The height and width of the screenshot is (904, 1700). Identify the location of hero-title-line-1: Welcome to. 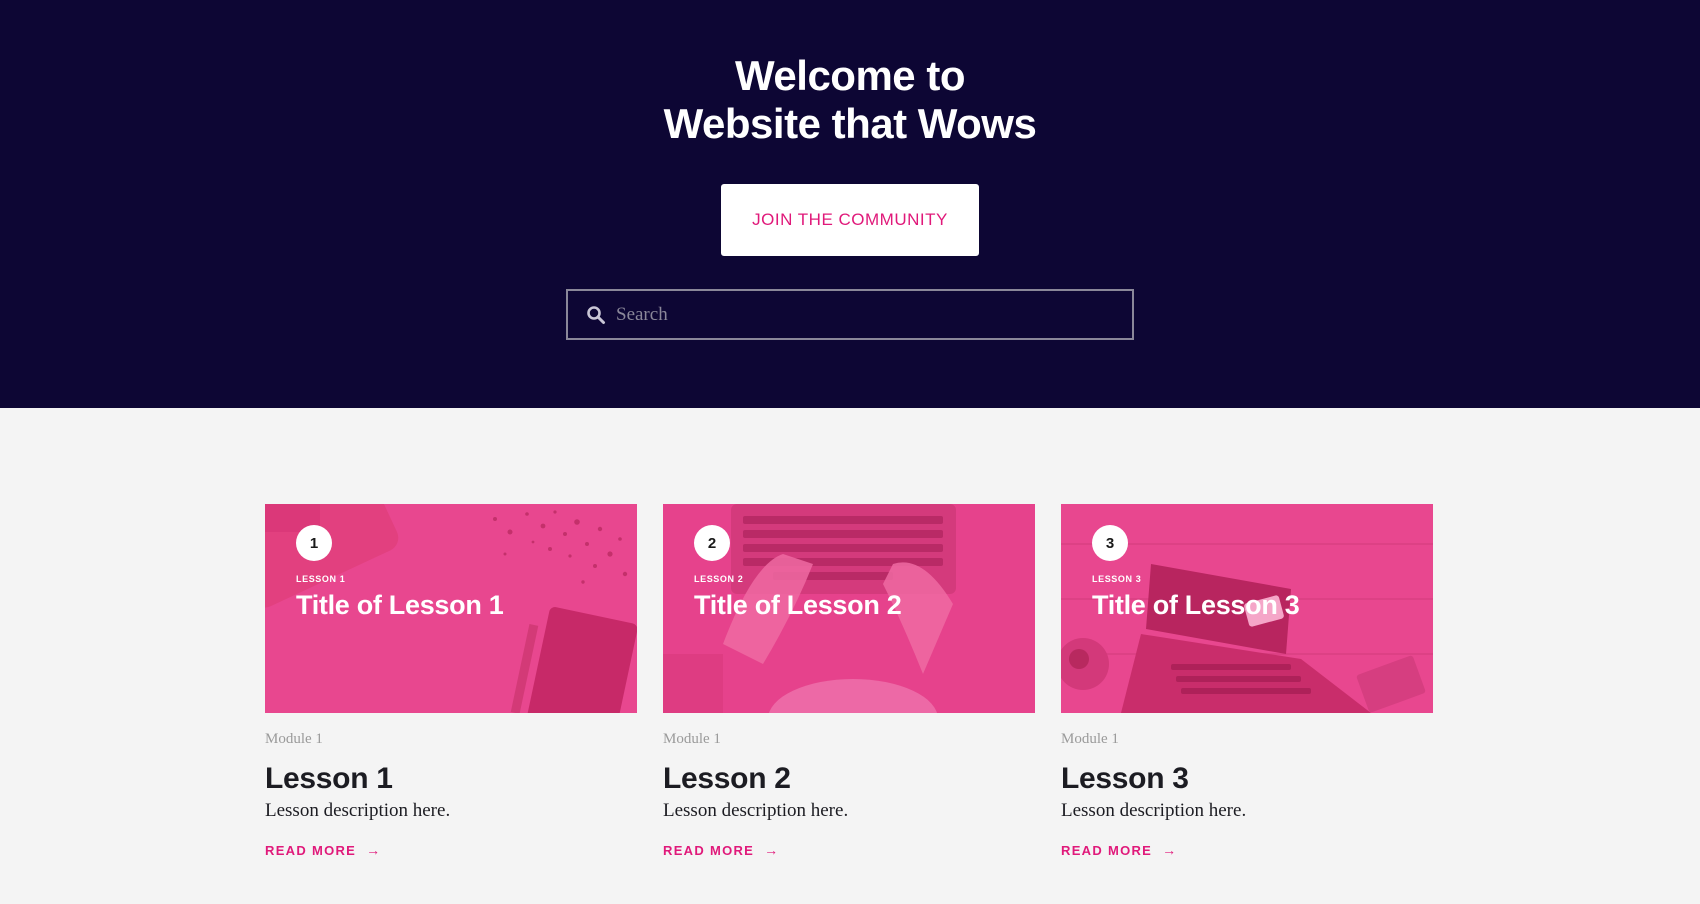
(850, 75).